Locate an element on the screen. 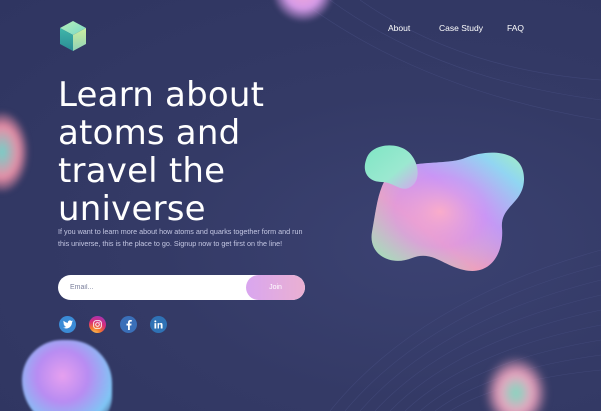 The image size is (601, 411). signup-form: Join is located at coordinates (181, 287).